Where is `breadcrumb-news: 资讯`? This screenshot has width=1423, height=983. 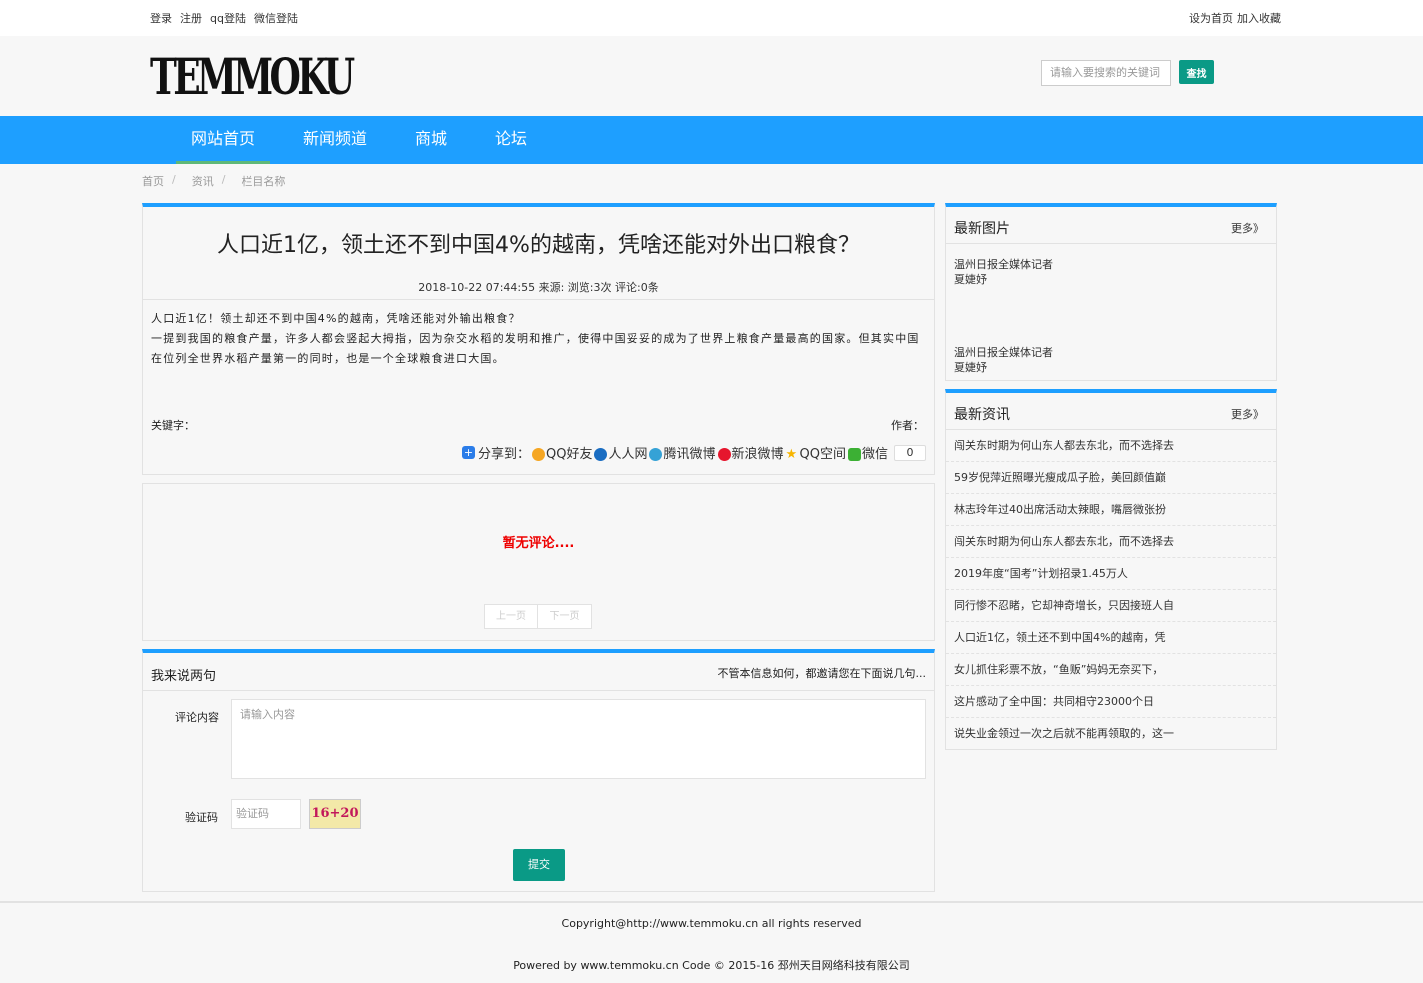
breadcrumb-news: 资讯 is located at coordinates (203, 181).